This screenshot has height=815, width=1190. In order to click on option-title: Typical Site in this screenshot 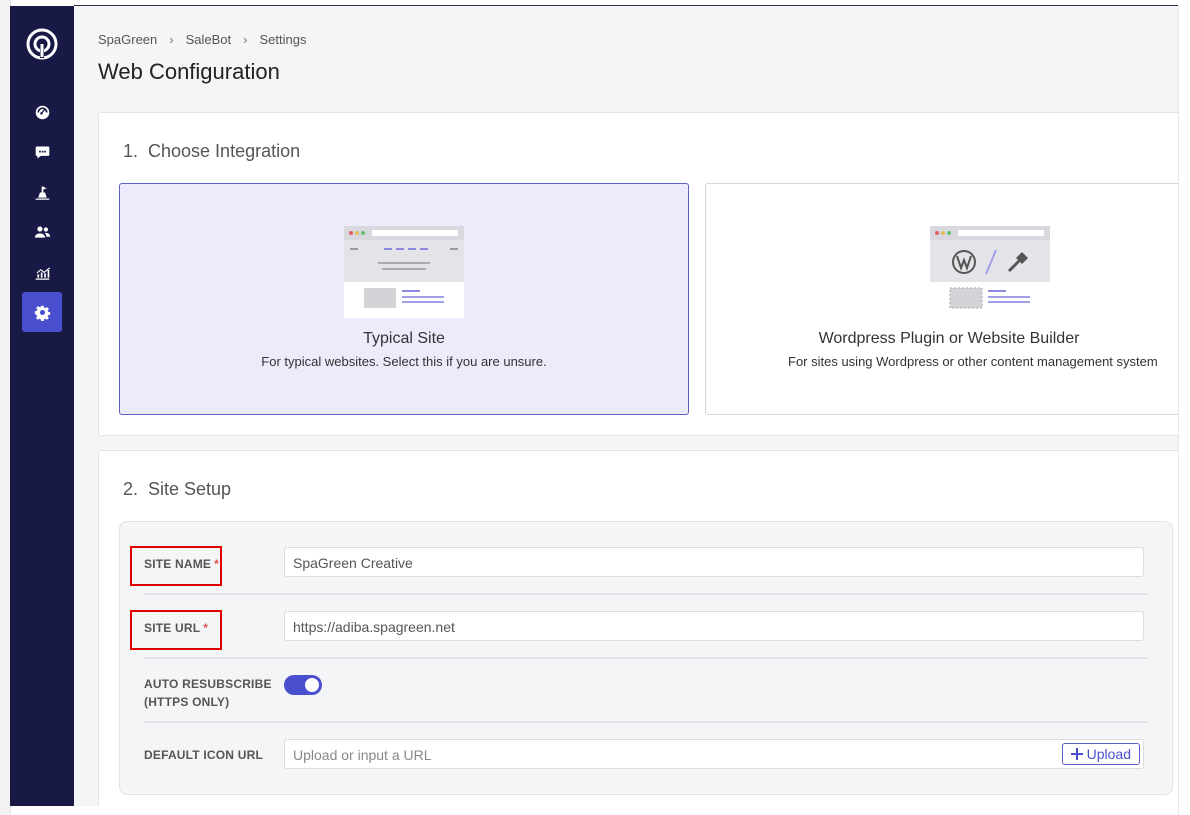, I will do `click(404, 338)`.